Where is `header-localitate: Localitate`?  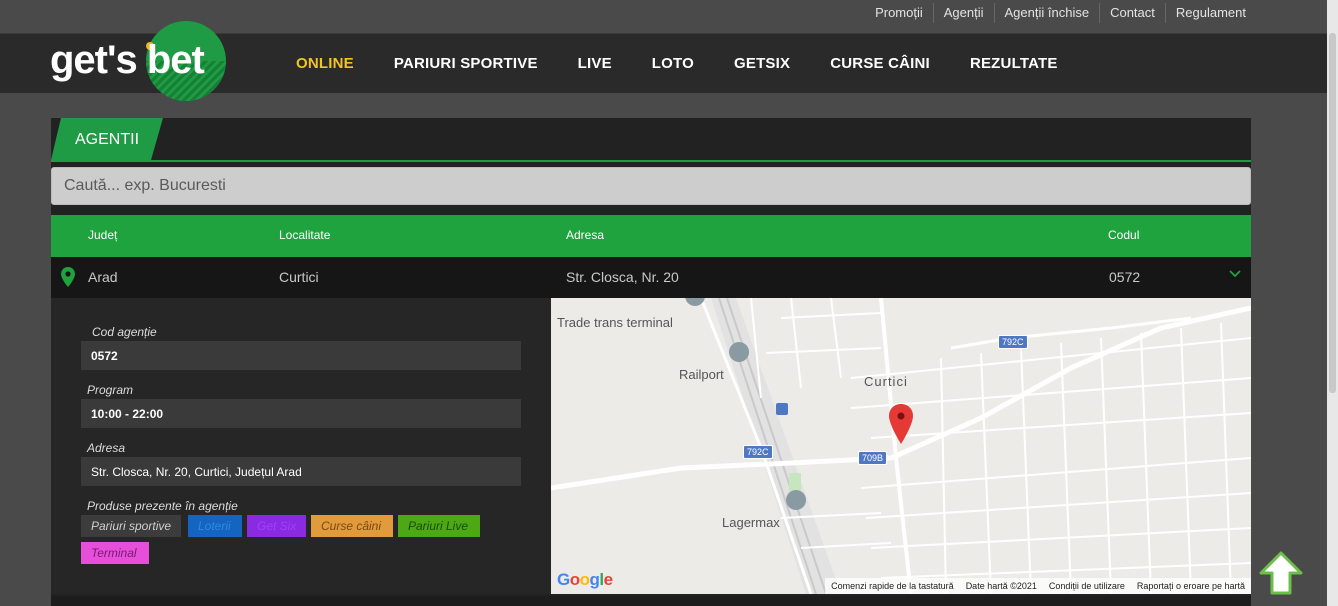 header-localitate: Localitate is located at coordinates (305, 235).